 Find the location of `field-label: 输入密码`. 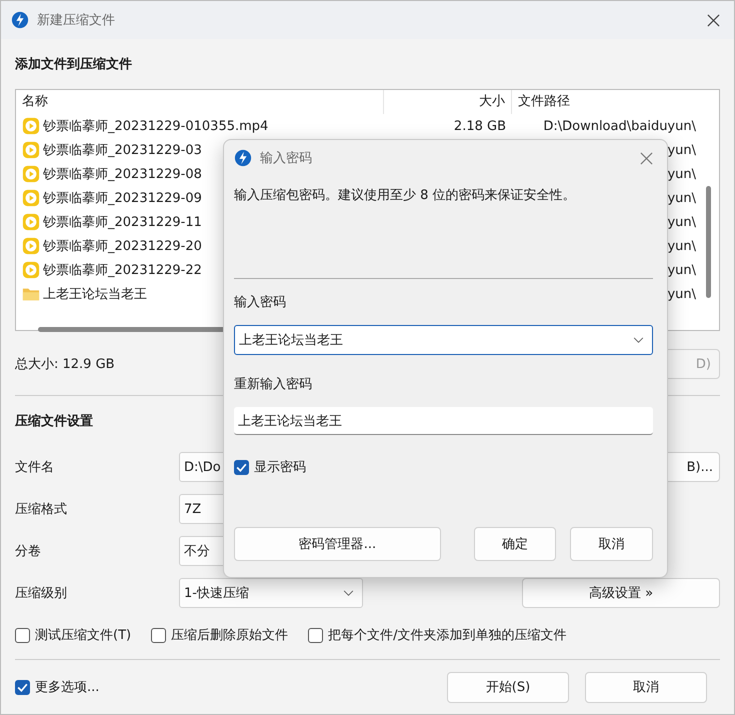

field-label: 输入密码 is located at coordinates (260, 303).